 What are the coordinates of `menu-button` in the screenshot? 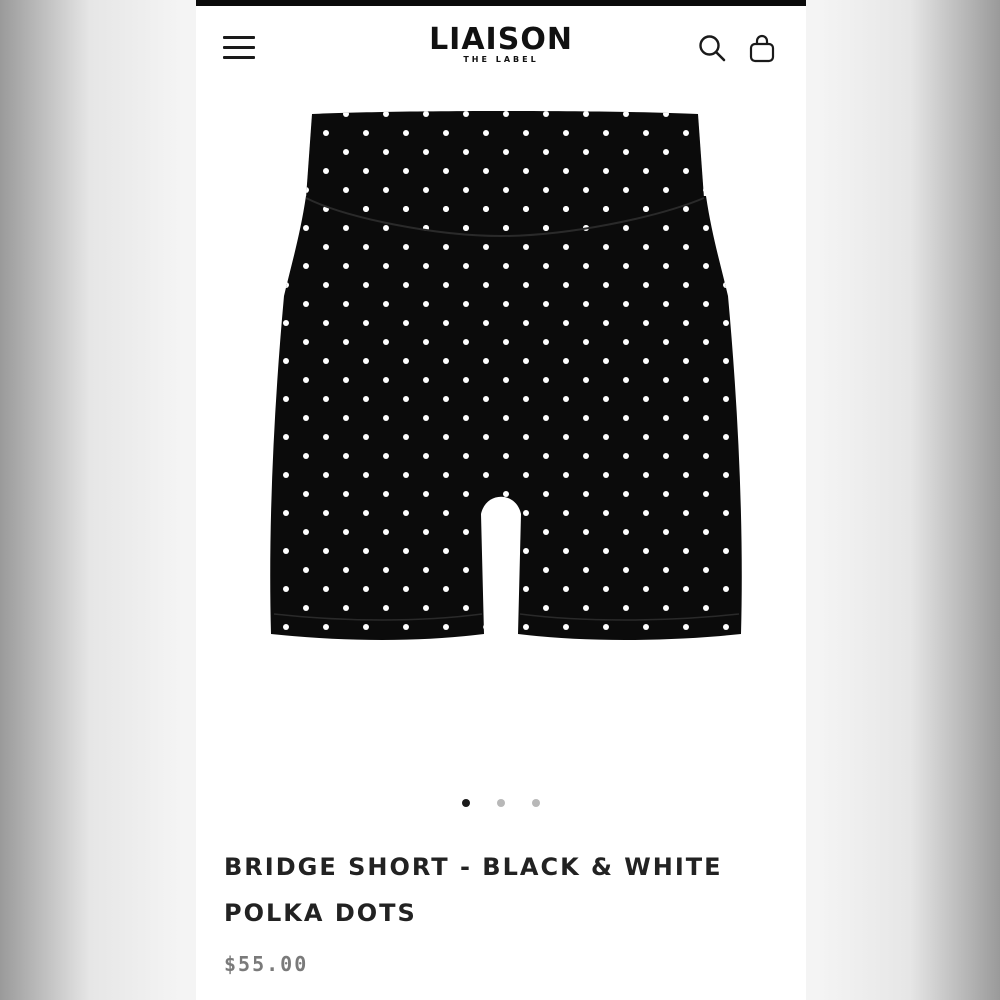 It's located at (239, 48).